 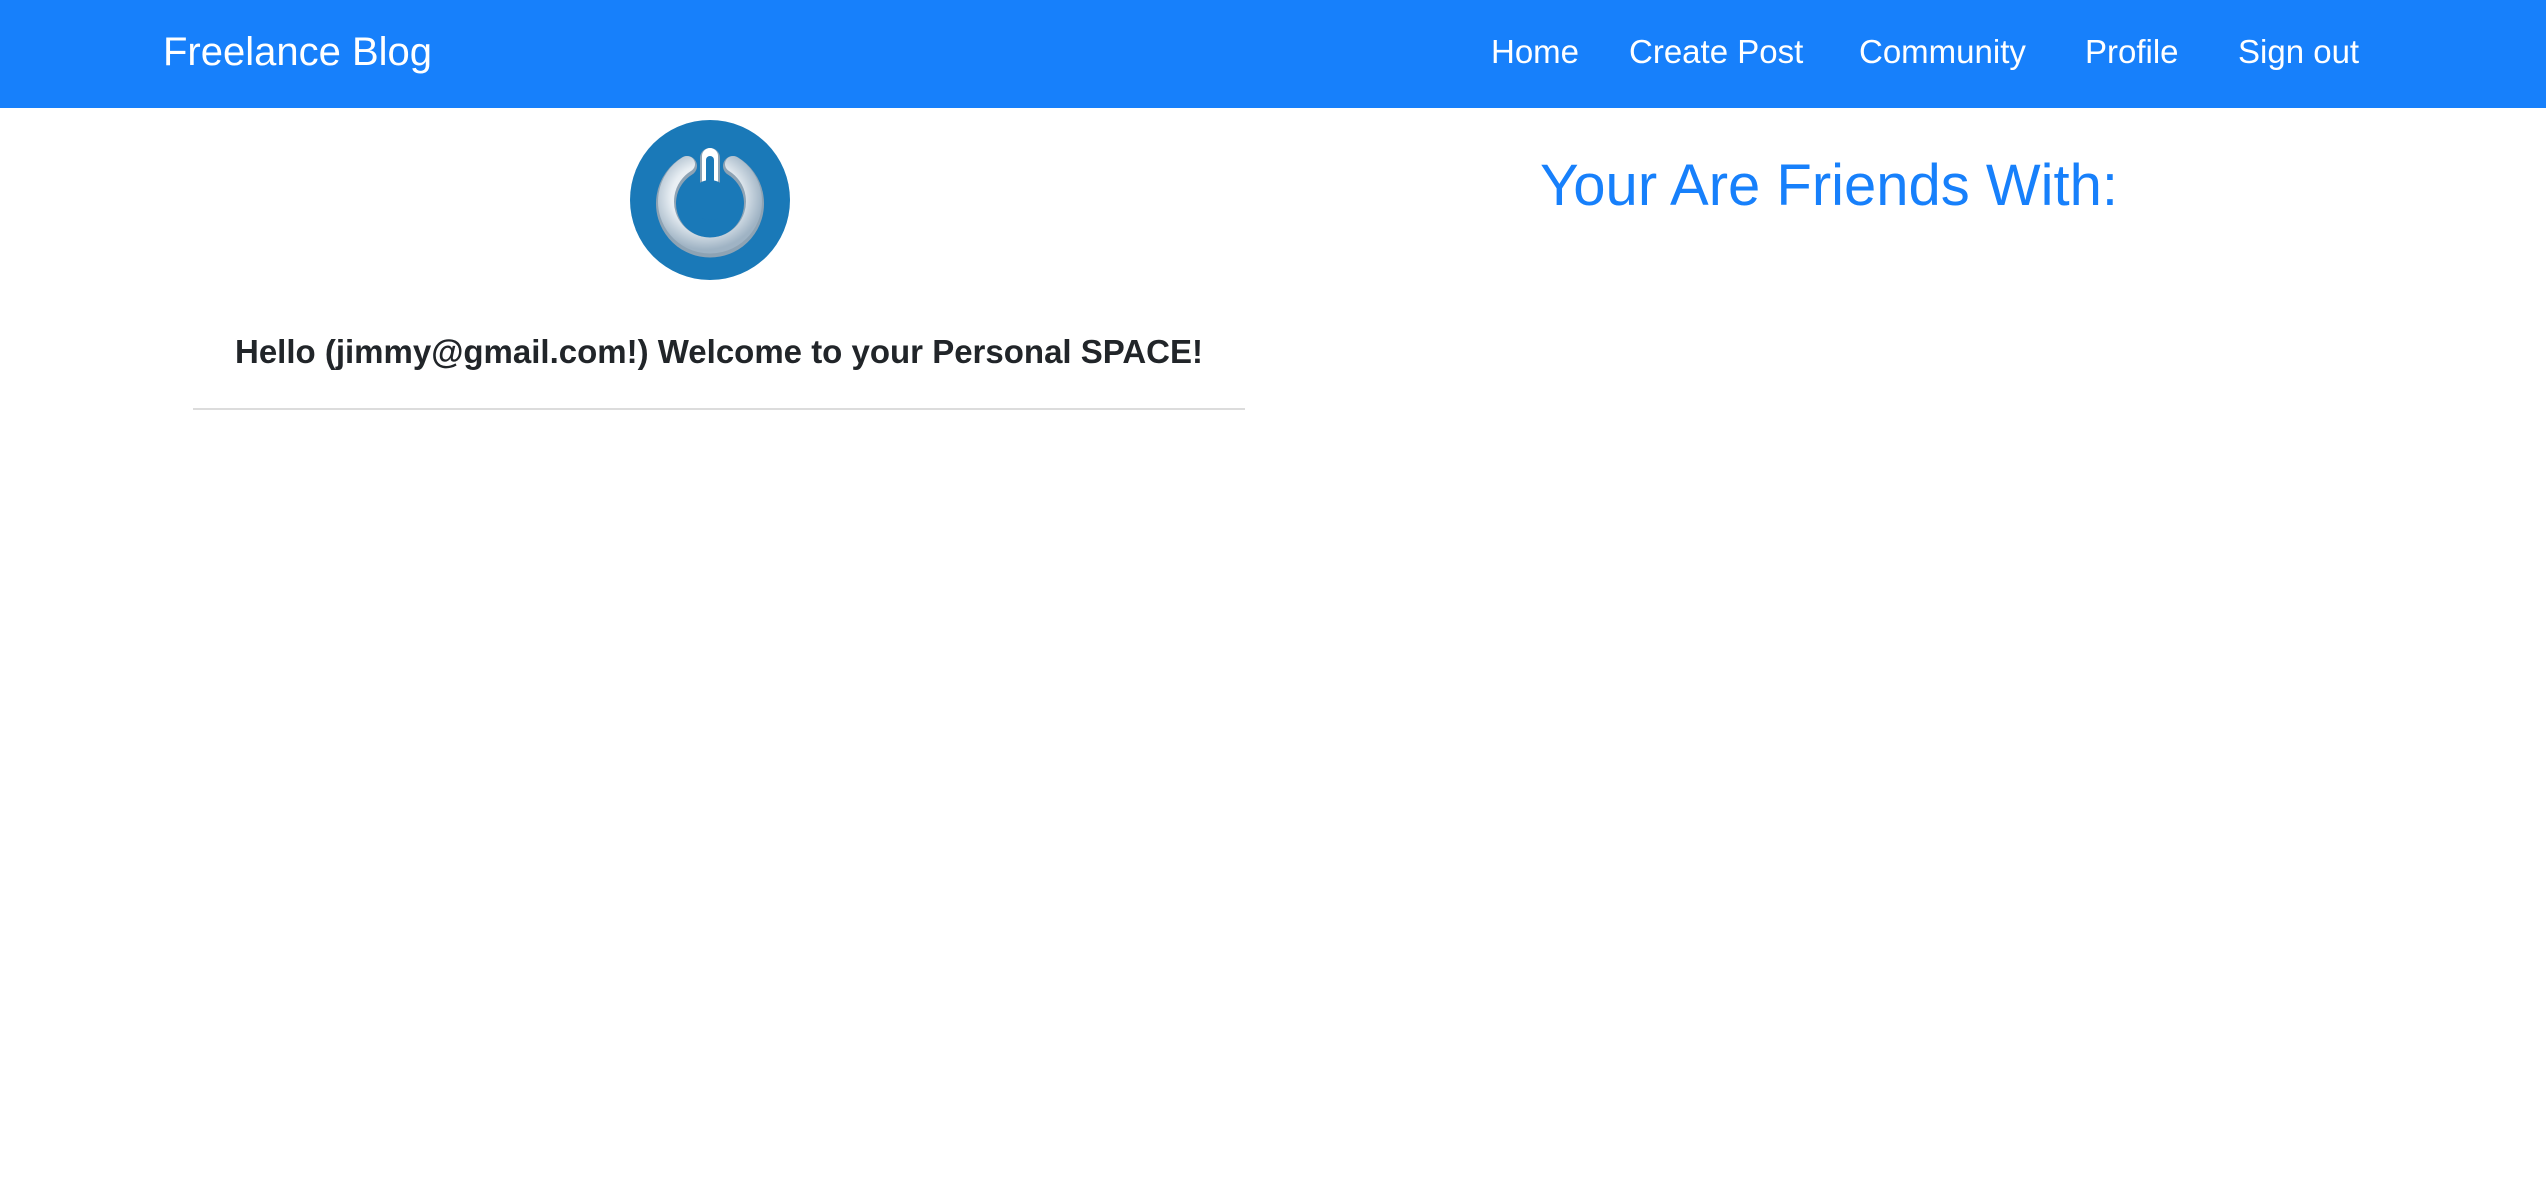 I want to click on friends-heading: Your Are Friends With:, so click(x=1829, y=185).